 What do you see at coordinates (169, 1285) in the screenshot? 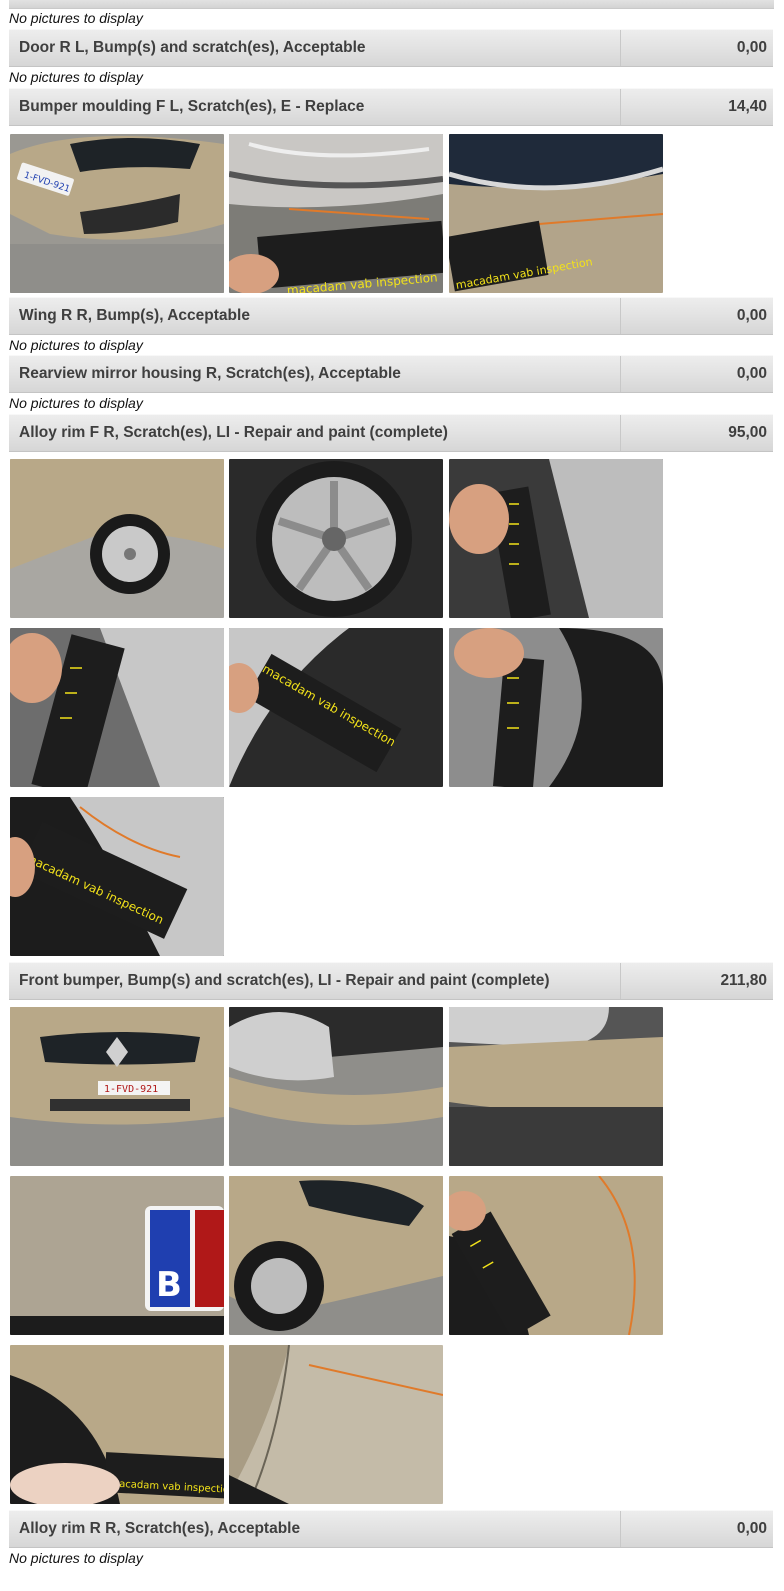
I see `plate-country-code: B` at bounding box center [169, 1285].